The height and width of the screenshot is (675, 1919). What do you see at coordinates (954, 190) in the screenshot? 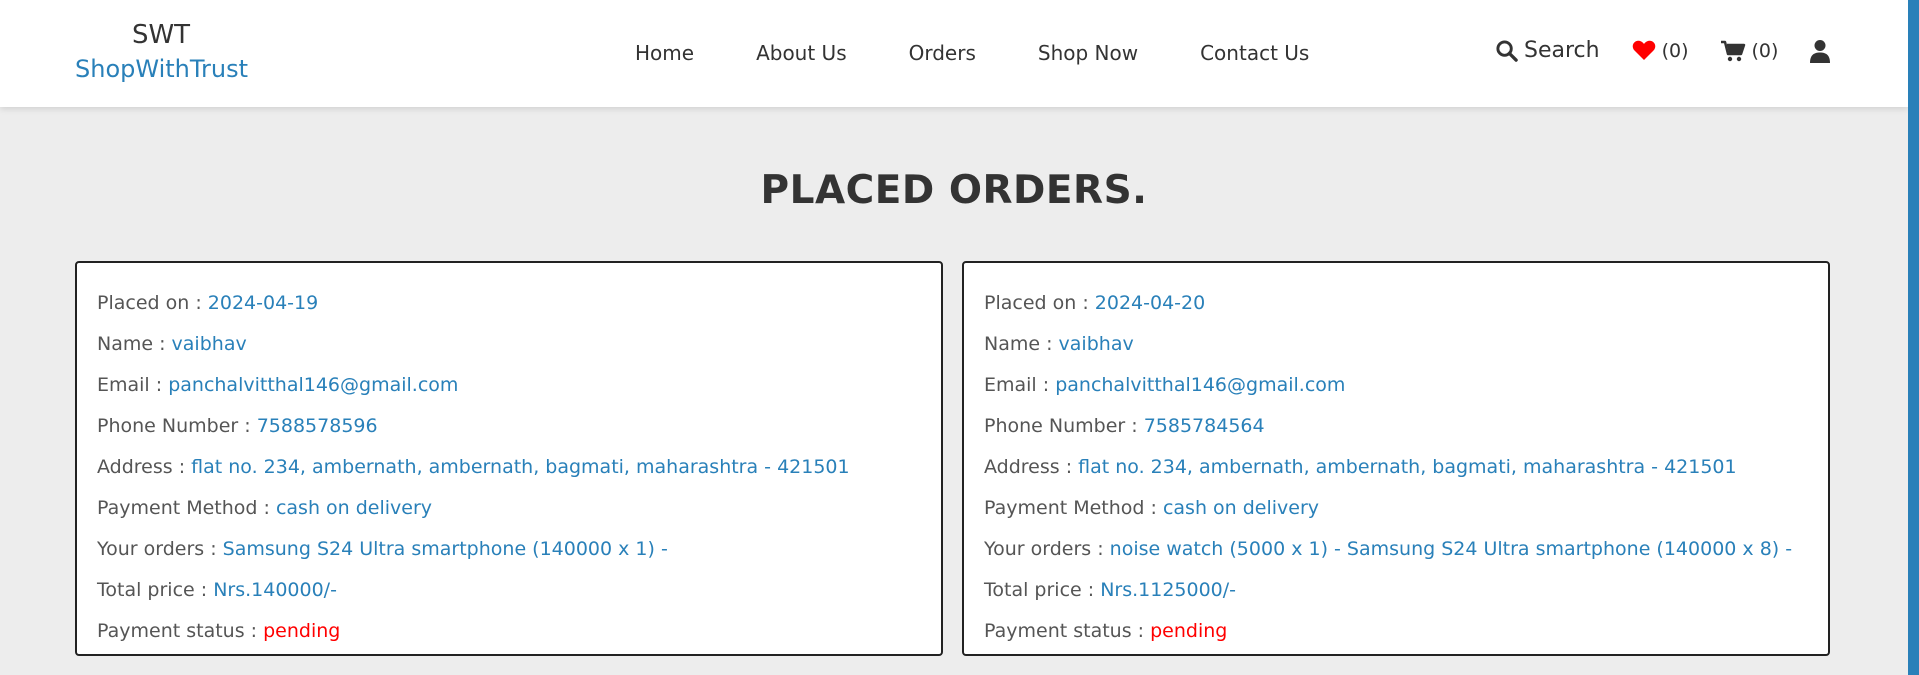
I see `page-title: PLACED ORDERS.` at bounding box center [954, 190].